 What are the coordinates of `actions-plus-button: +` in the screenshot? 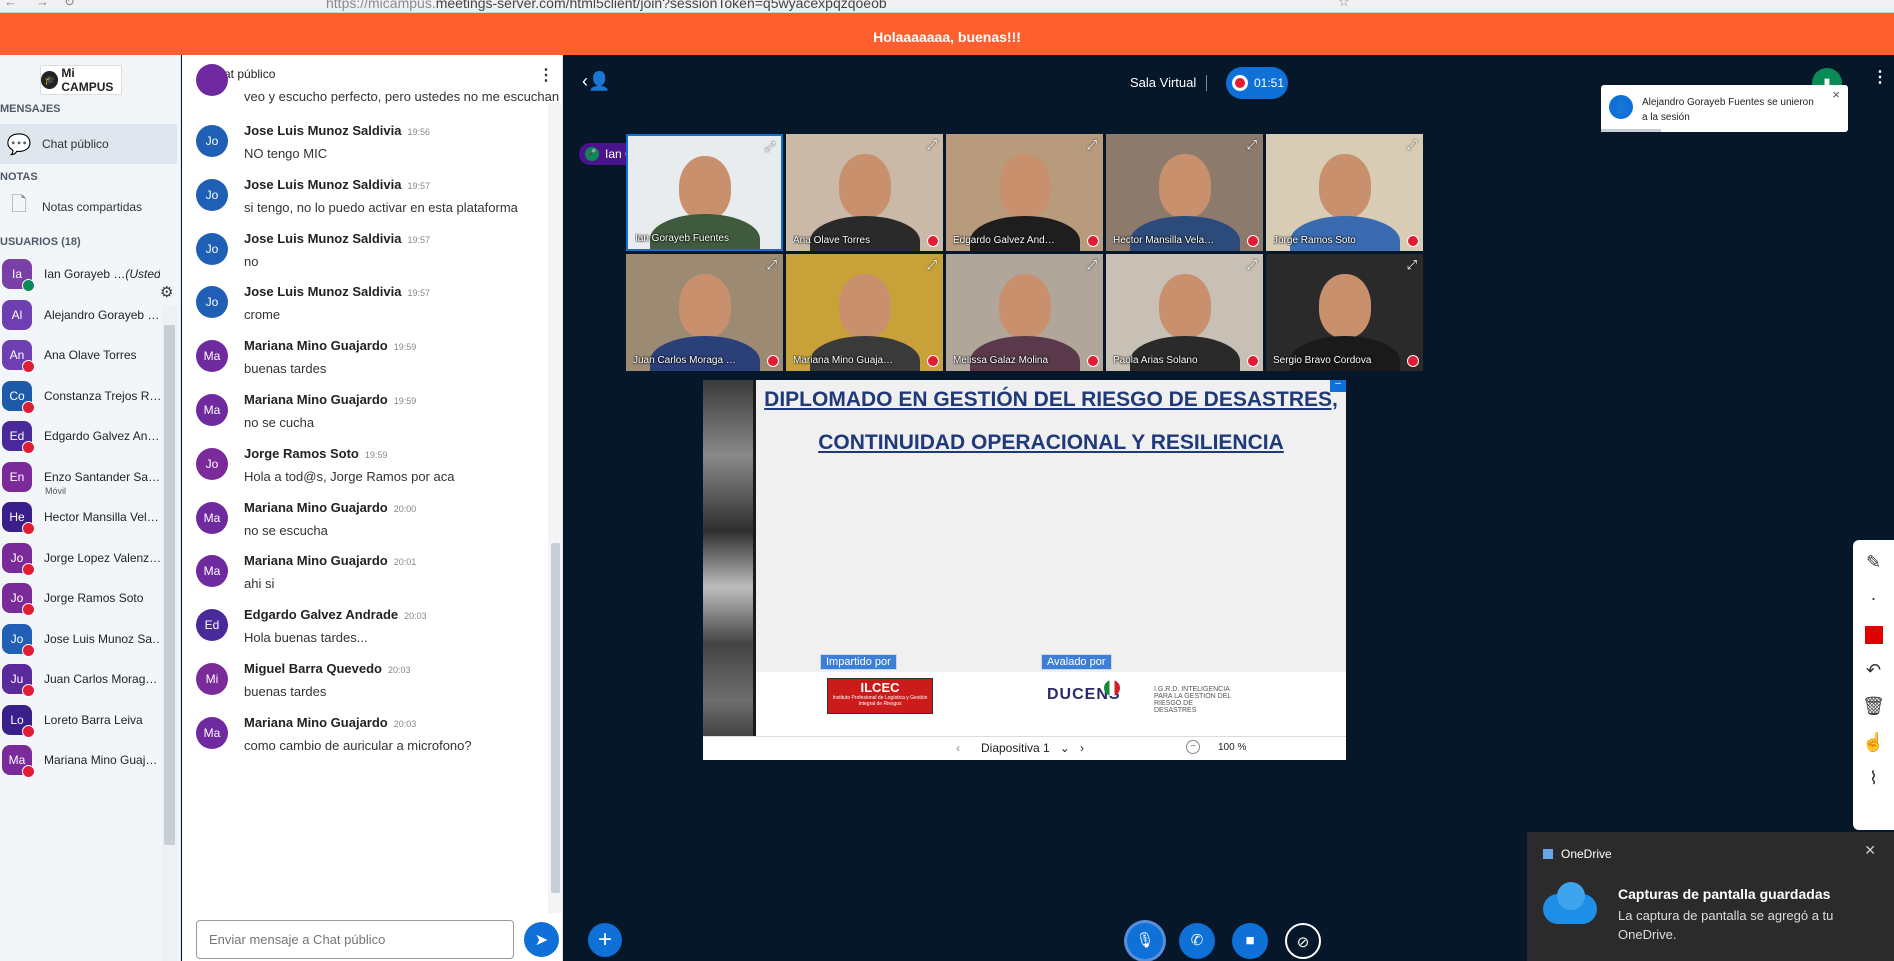 It's located at (605, 940).